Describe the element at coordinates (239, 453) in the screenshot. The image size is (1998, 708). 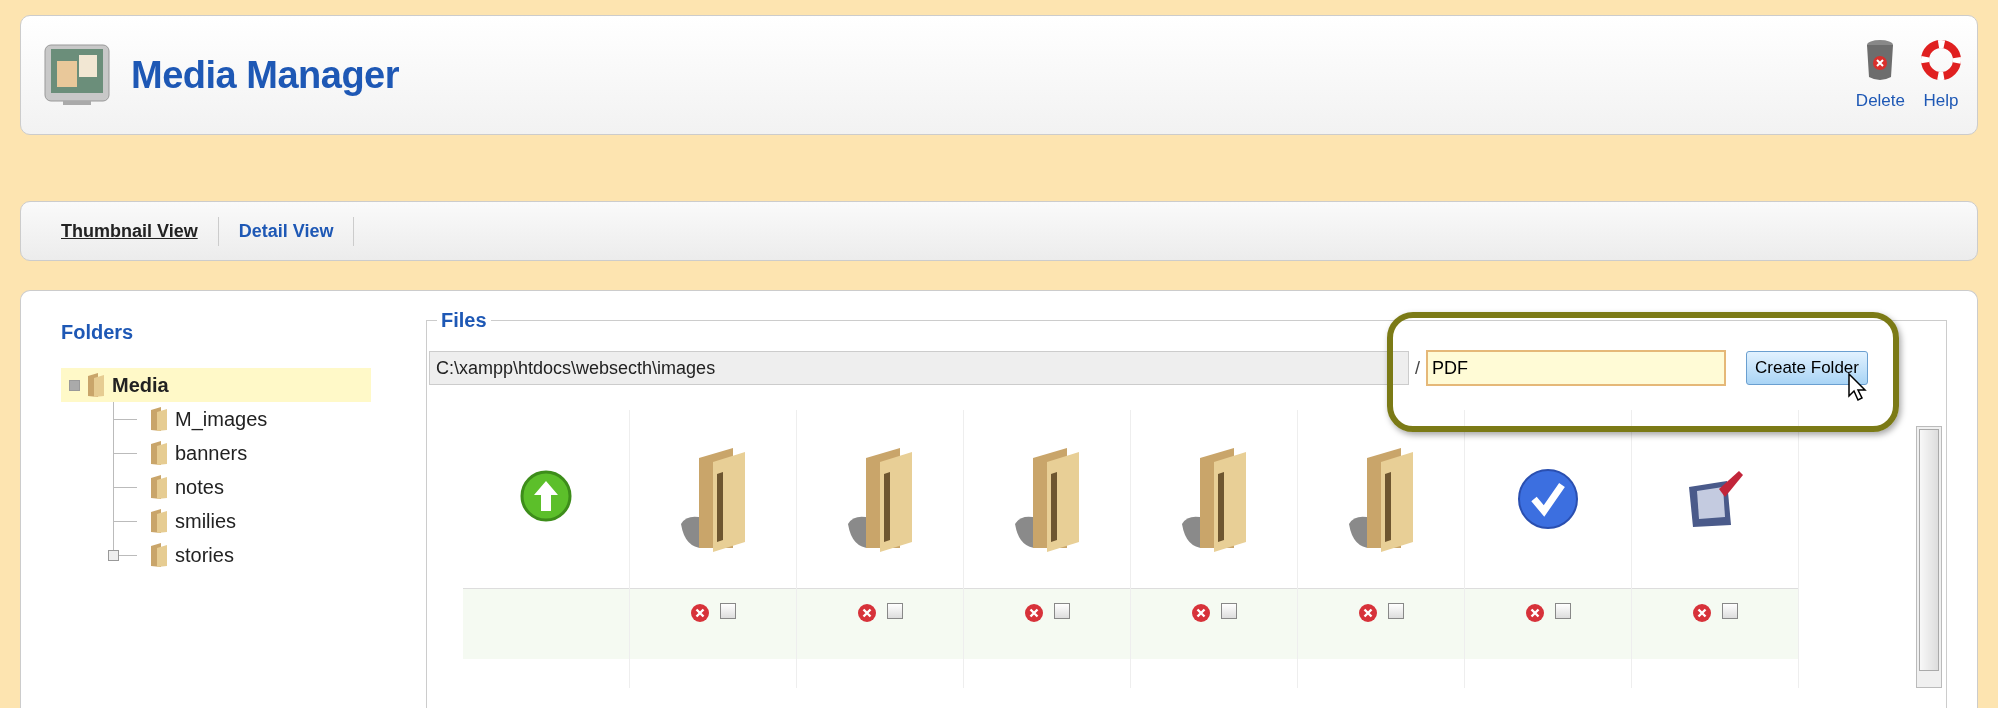
I see `tree-item: banners` at that location.